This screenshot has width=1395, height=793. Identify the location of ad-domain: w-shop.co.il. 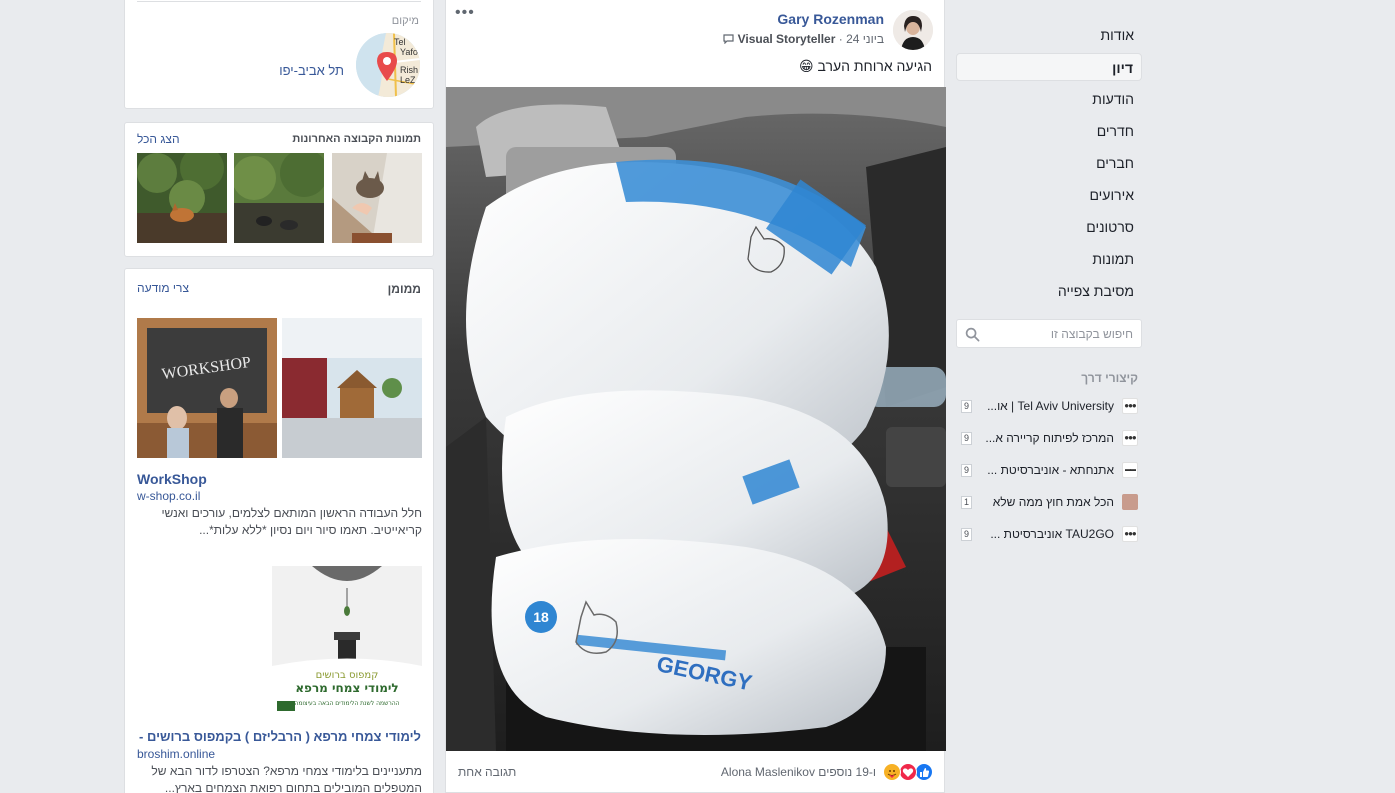
(168, 496).